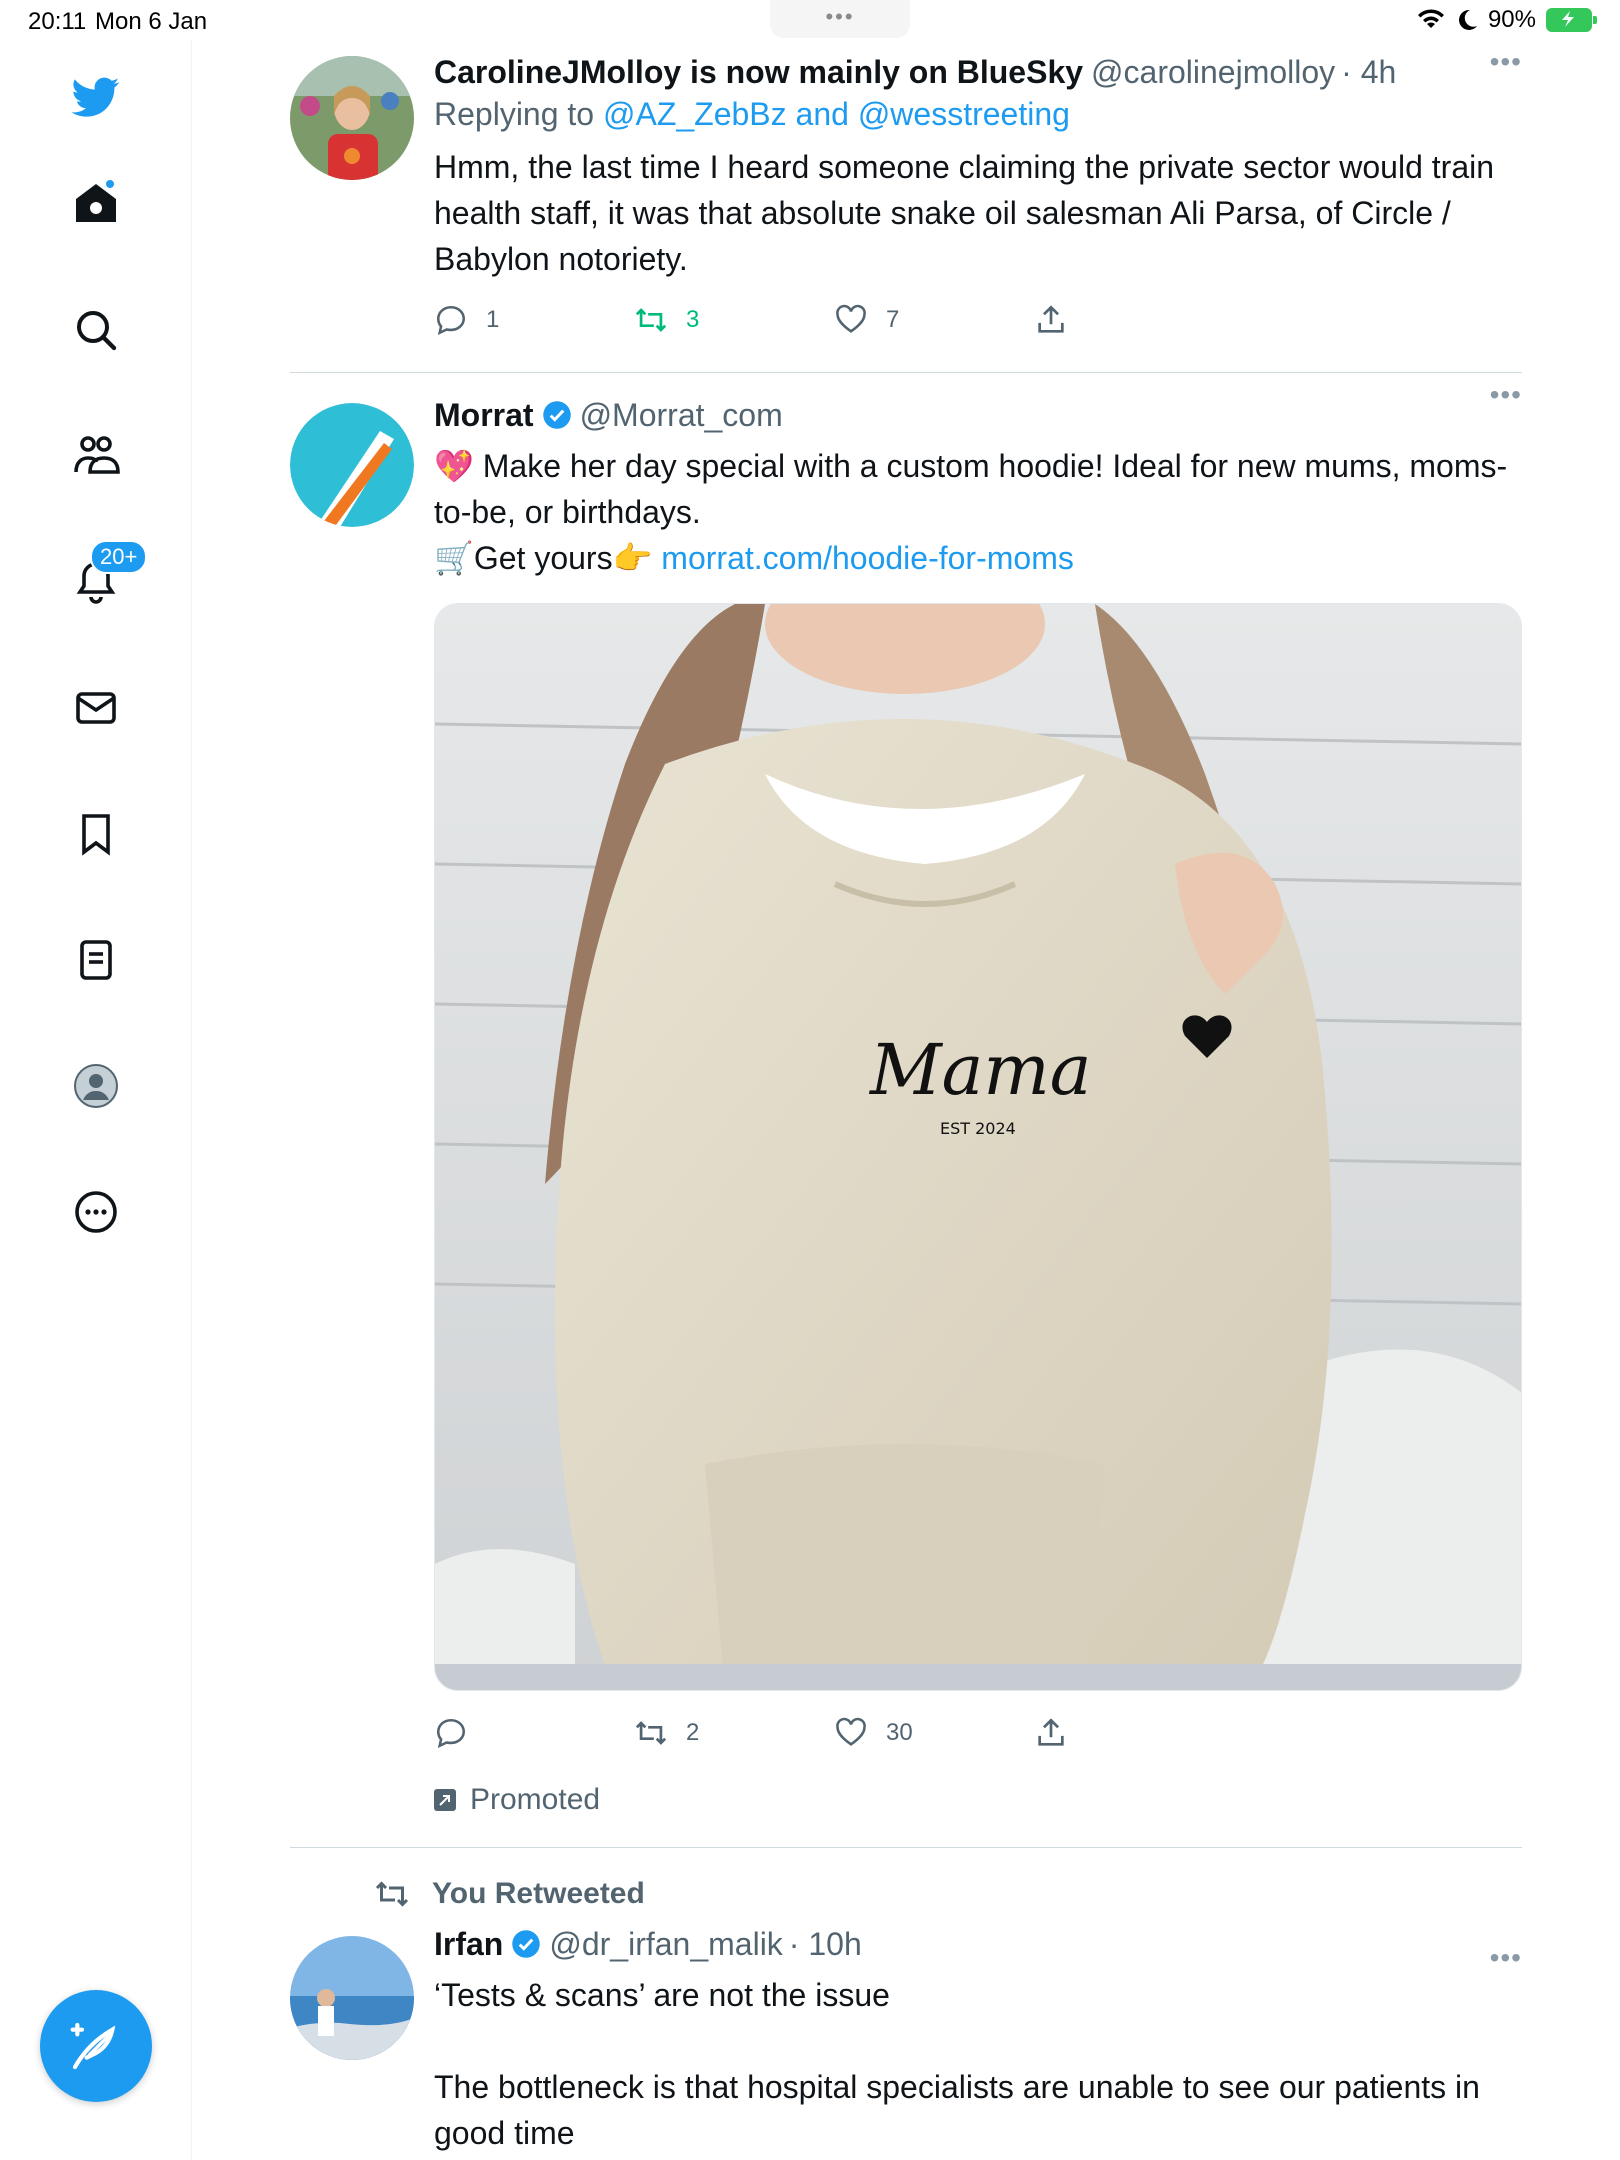 The image size is (1620, 2160). I want to click on author-handle: @dr_irfan_malik, so click(665, 1944).